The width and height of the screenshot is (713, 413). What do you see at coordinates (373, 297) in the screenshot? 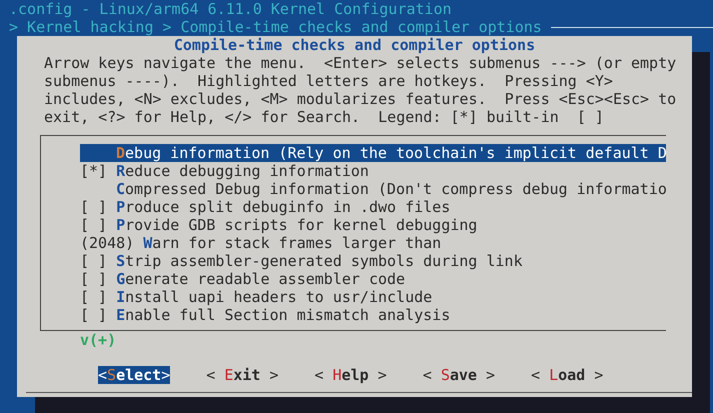
I see `menu-item: [ ] Install uapi headers to usr/include` at bounding box center [373, 297].